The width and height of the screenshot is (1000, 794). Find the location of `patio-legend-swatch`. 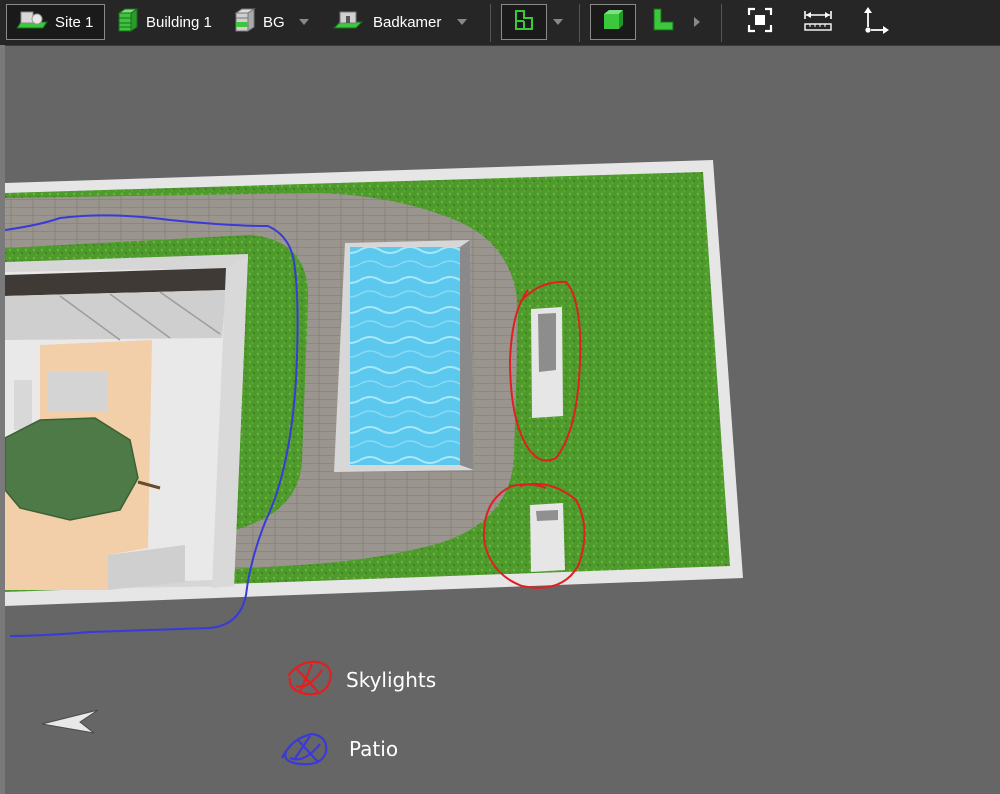

patio-legend-swatch is located at coordinates (304, 749).